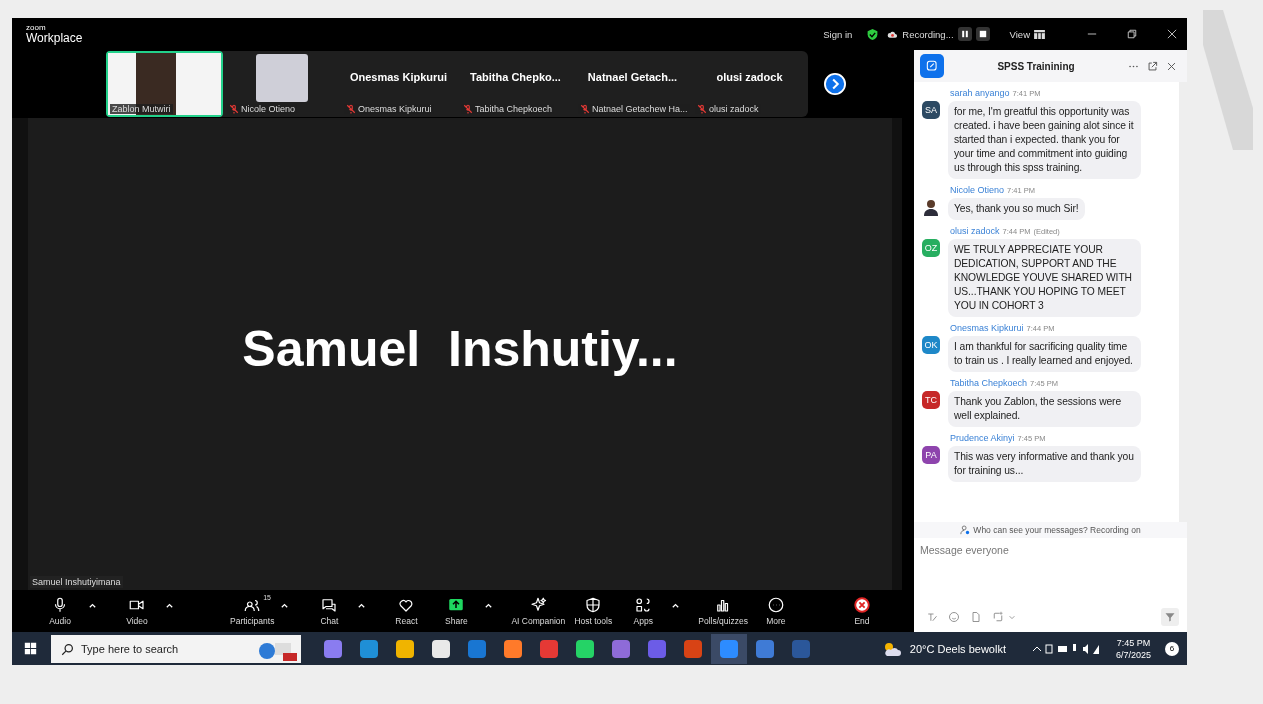  I want to click on speaker-name-label: Samuel Inshutiyimana, so click(76, 582).